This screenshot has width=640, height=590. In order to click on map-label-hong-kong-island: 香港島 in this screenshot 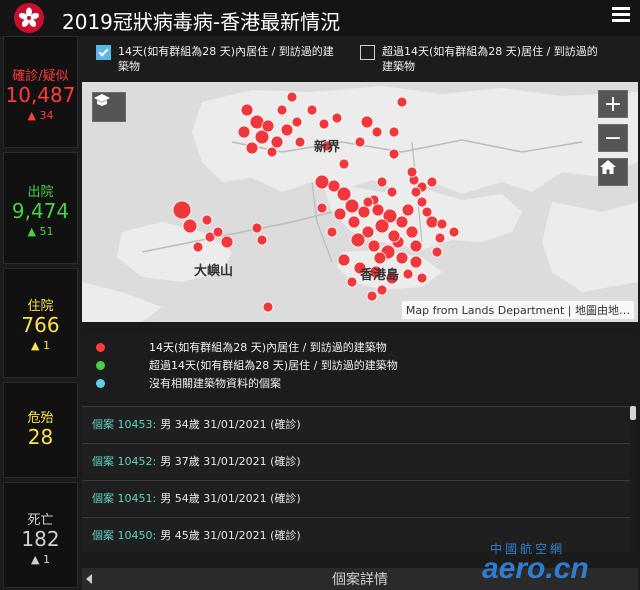, I will do `click(380, 275)`.